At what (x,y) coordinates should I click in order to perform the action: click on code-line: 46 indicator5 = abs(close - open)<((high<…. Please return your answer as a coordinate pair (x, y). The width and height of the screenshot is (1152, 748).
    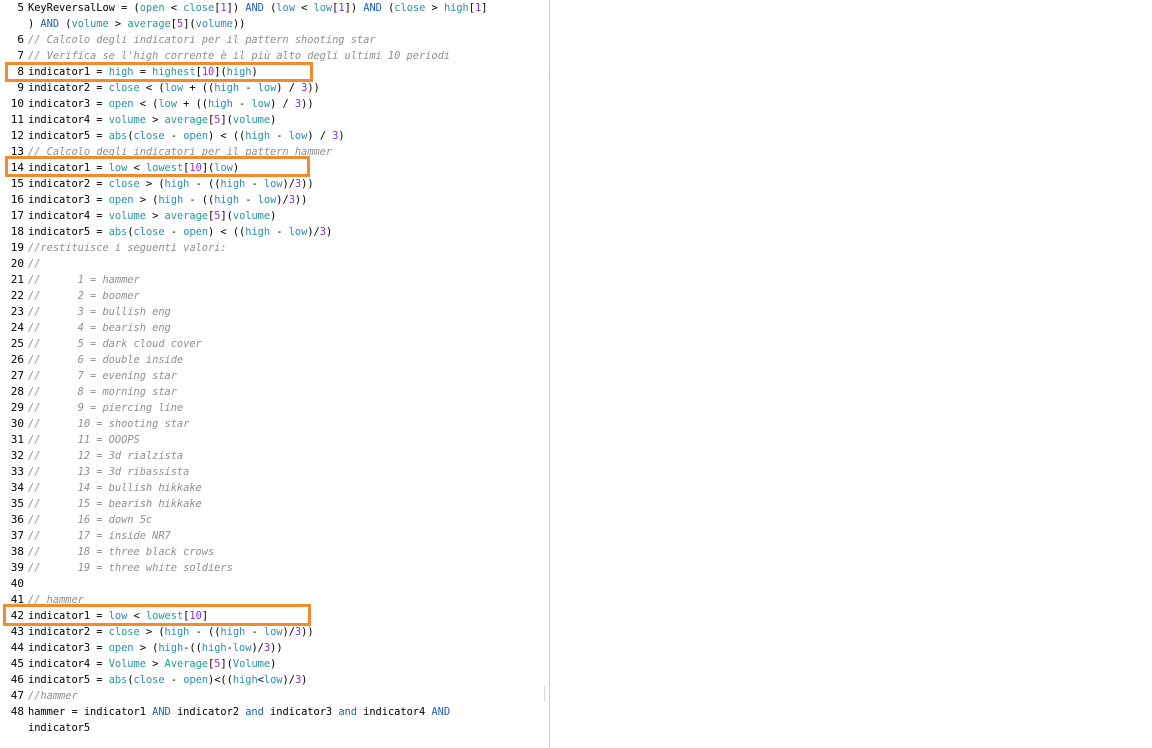
    Looking at the image, I should click on (274, 680).